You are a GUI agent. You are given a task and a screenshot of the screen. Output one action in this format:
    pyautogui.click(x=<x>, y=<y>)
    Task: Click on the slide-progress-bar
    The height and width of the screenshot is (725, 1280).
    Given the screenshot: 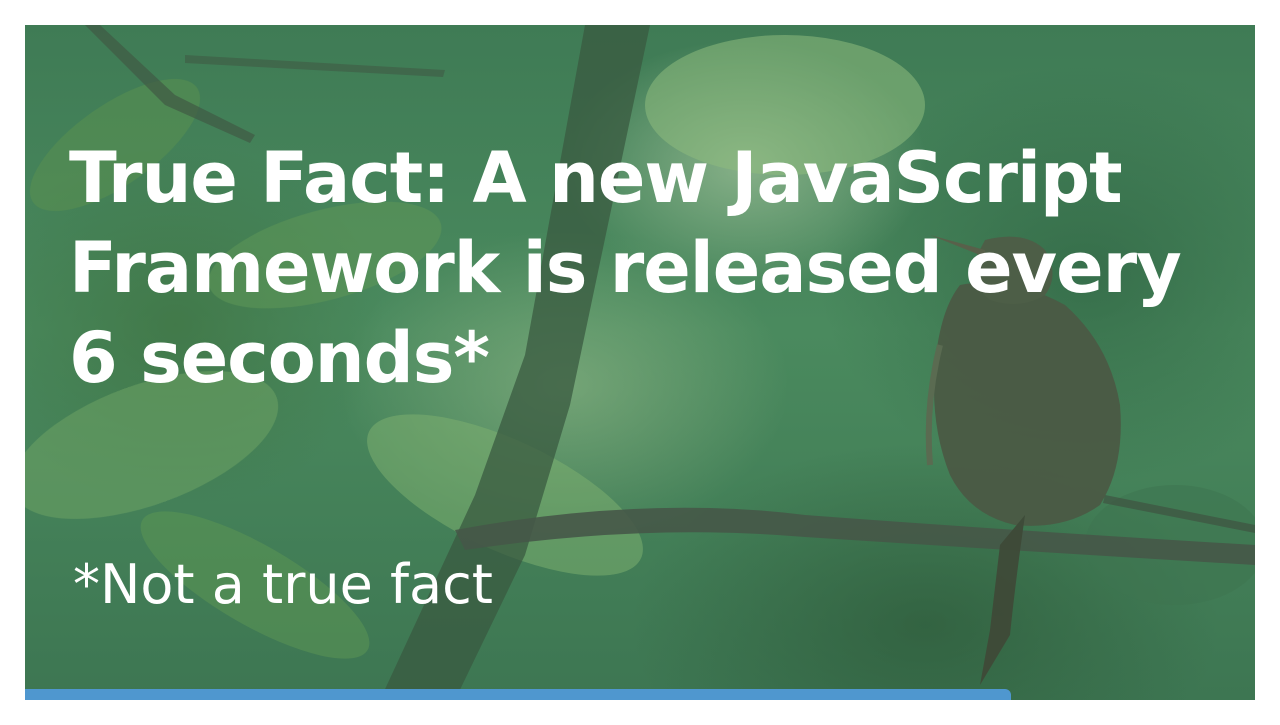 What is the action you would take?
    pyautogui.click(x=640, y=694)
    